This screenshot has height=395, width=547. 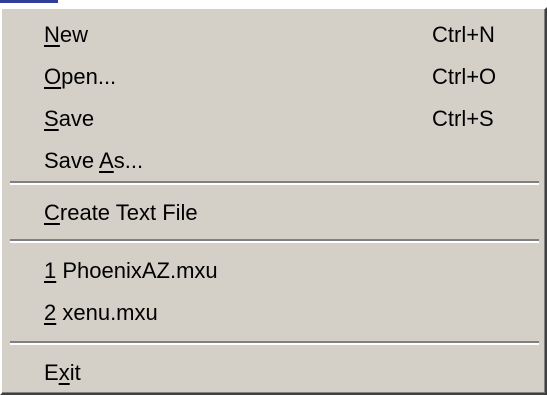 I want to click on menu-item-shortcut: Ctrl+O, so click(x=464, y=76).